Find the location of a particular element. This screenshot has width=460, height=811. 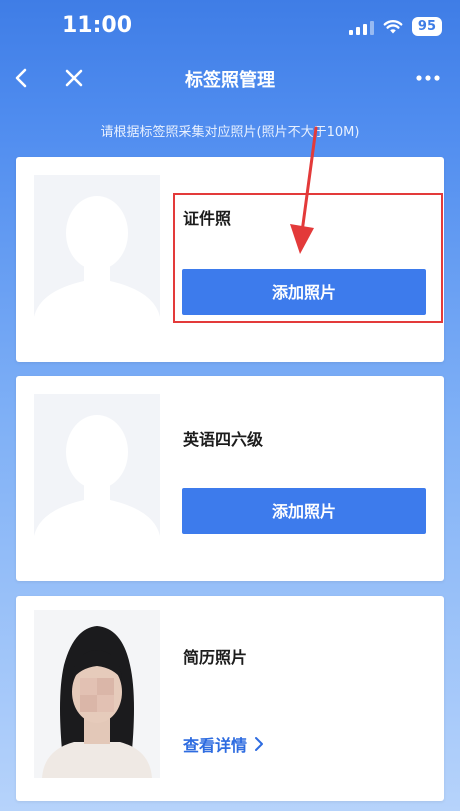

wifi-icon is located at coordinates (393, 26).